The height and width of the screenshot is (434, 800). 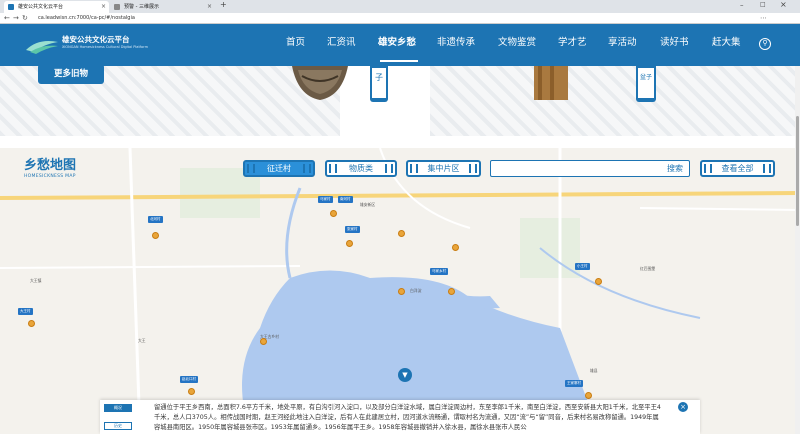 What do you see at coordinates (50, 176) in the screenshot?
I see `map-subtitle: HOMESICKNESS MAP` at bounding box center [50, 176].